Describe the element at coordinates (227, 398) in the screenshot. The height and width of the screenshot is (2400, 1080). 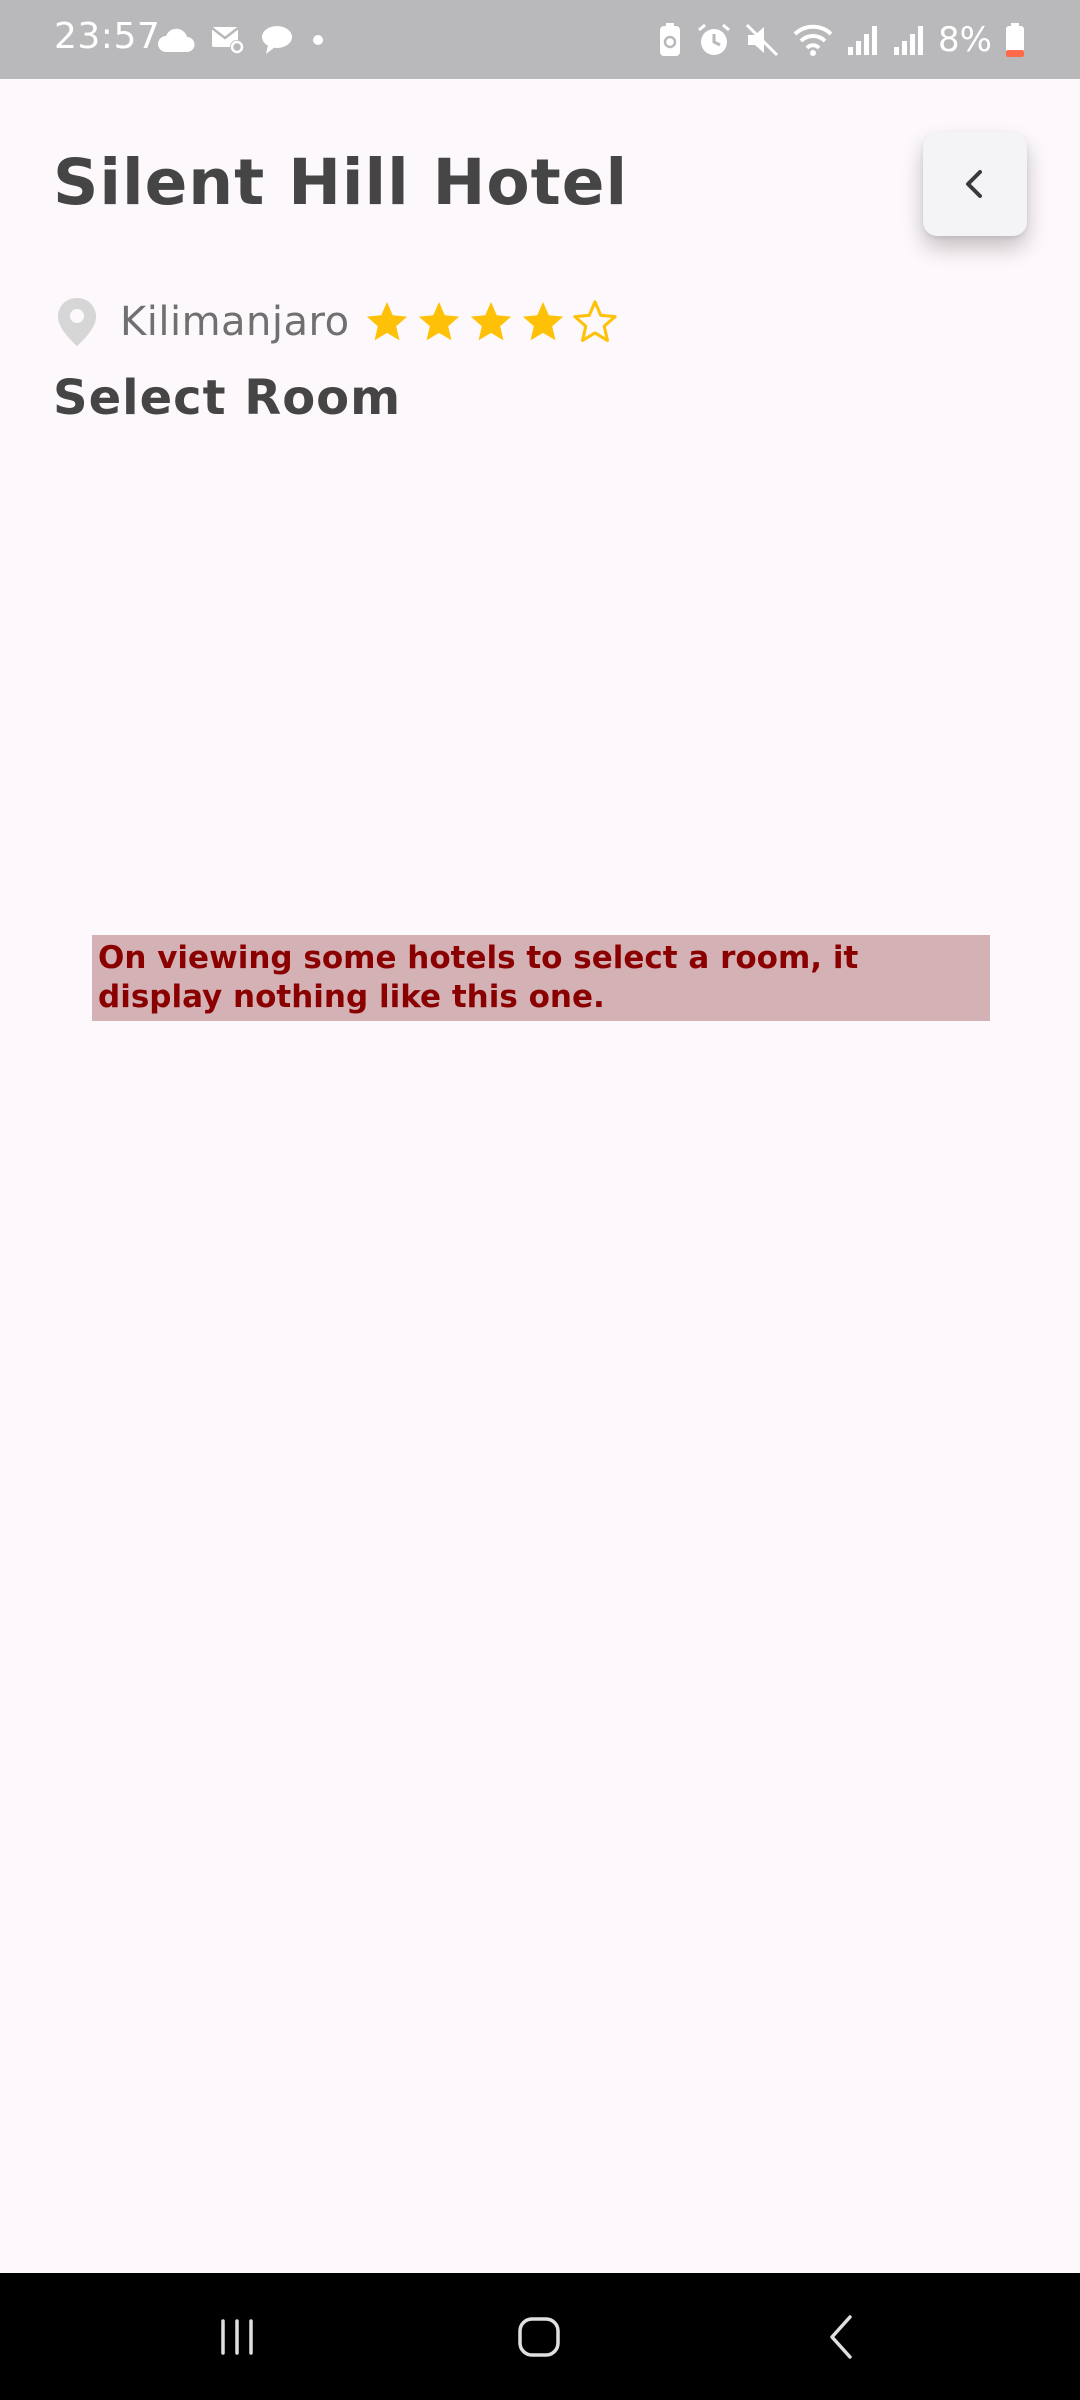
I see `section-title: Select Room` at that location.